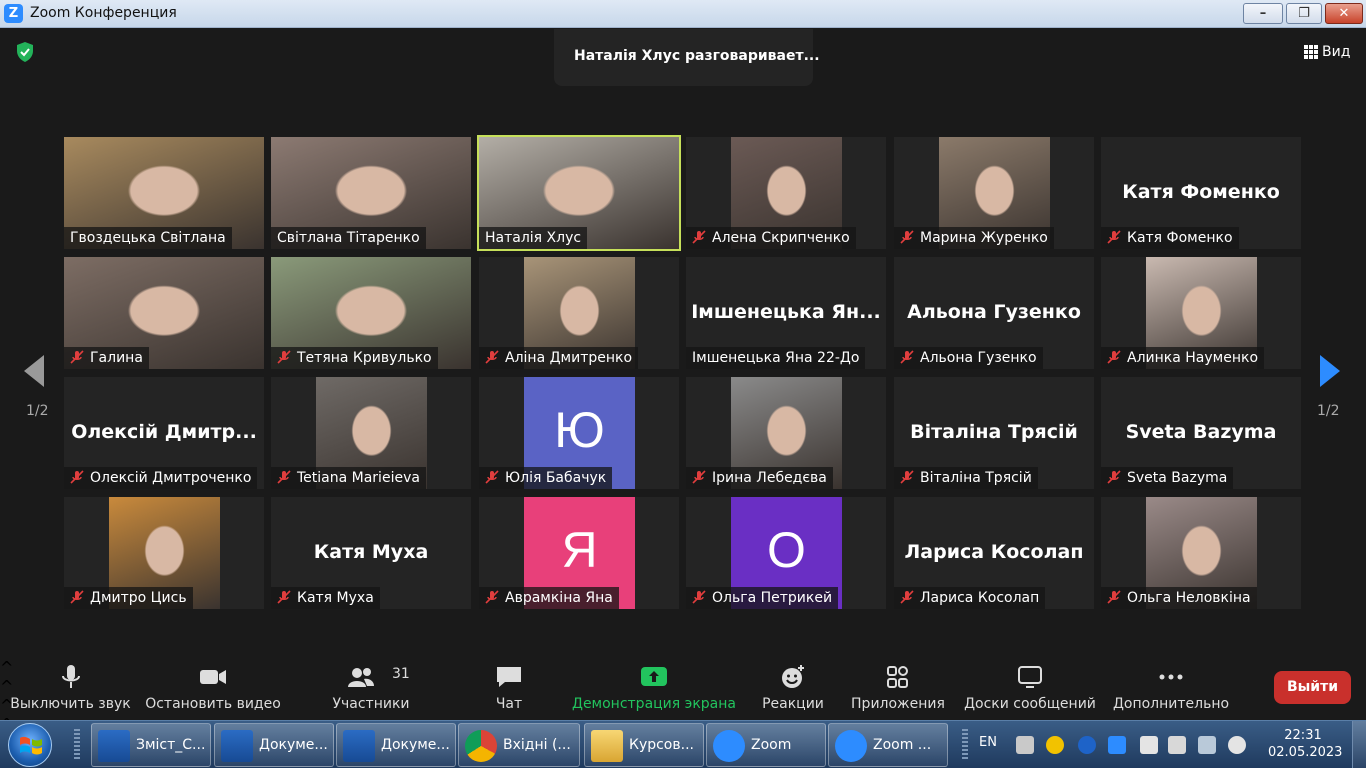 This screenshot has width=1366, height=768. Describe the element at coordinates (164, 553) in the screenshot. I see `participant-tile: Дмитро Цись` at that location.